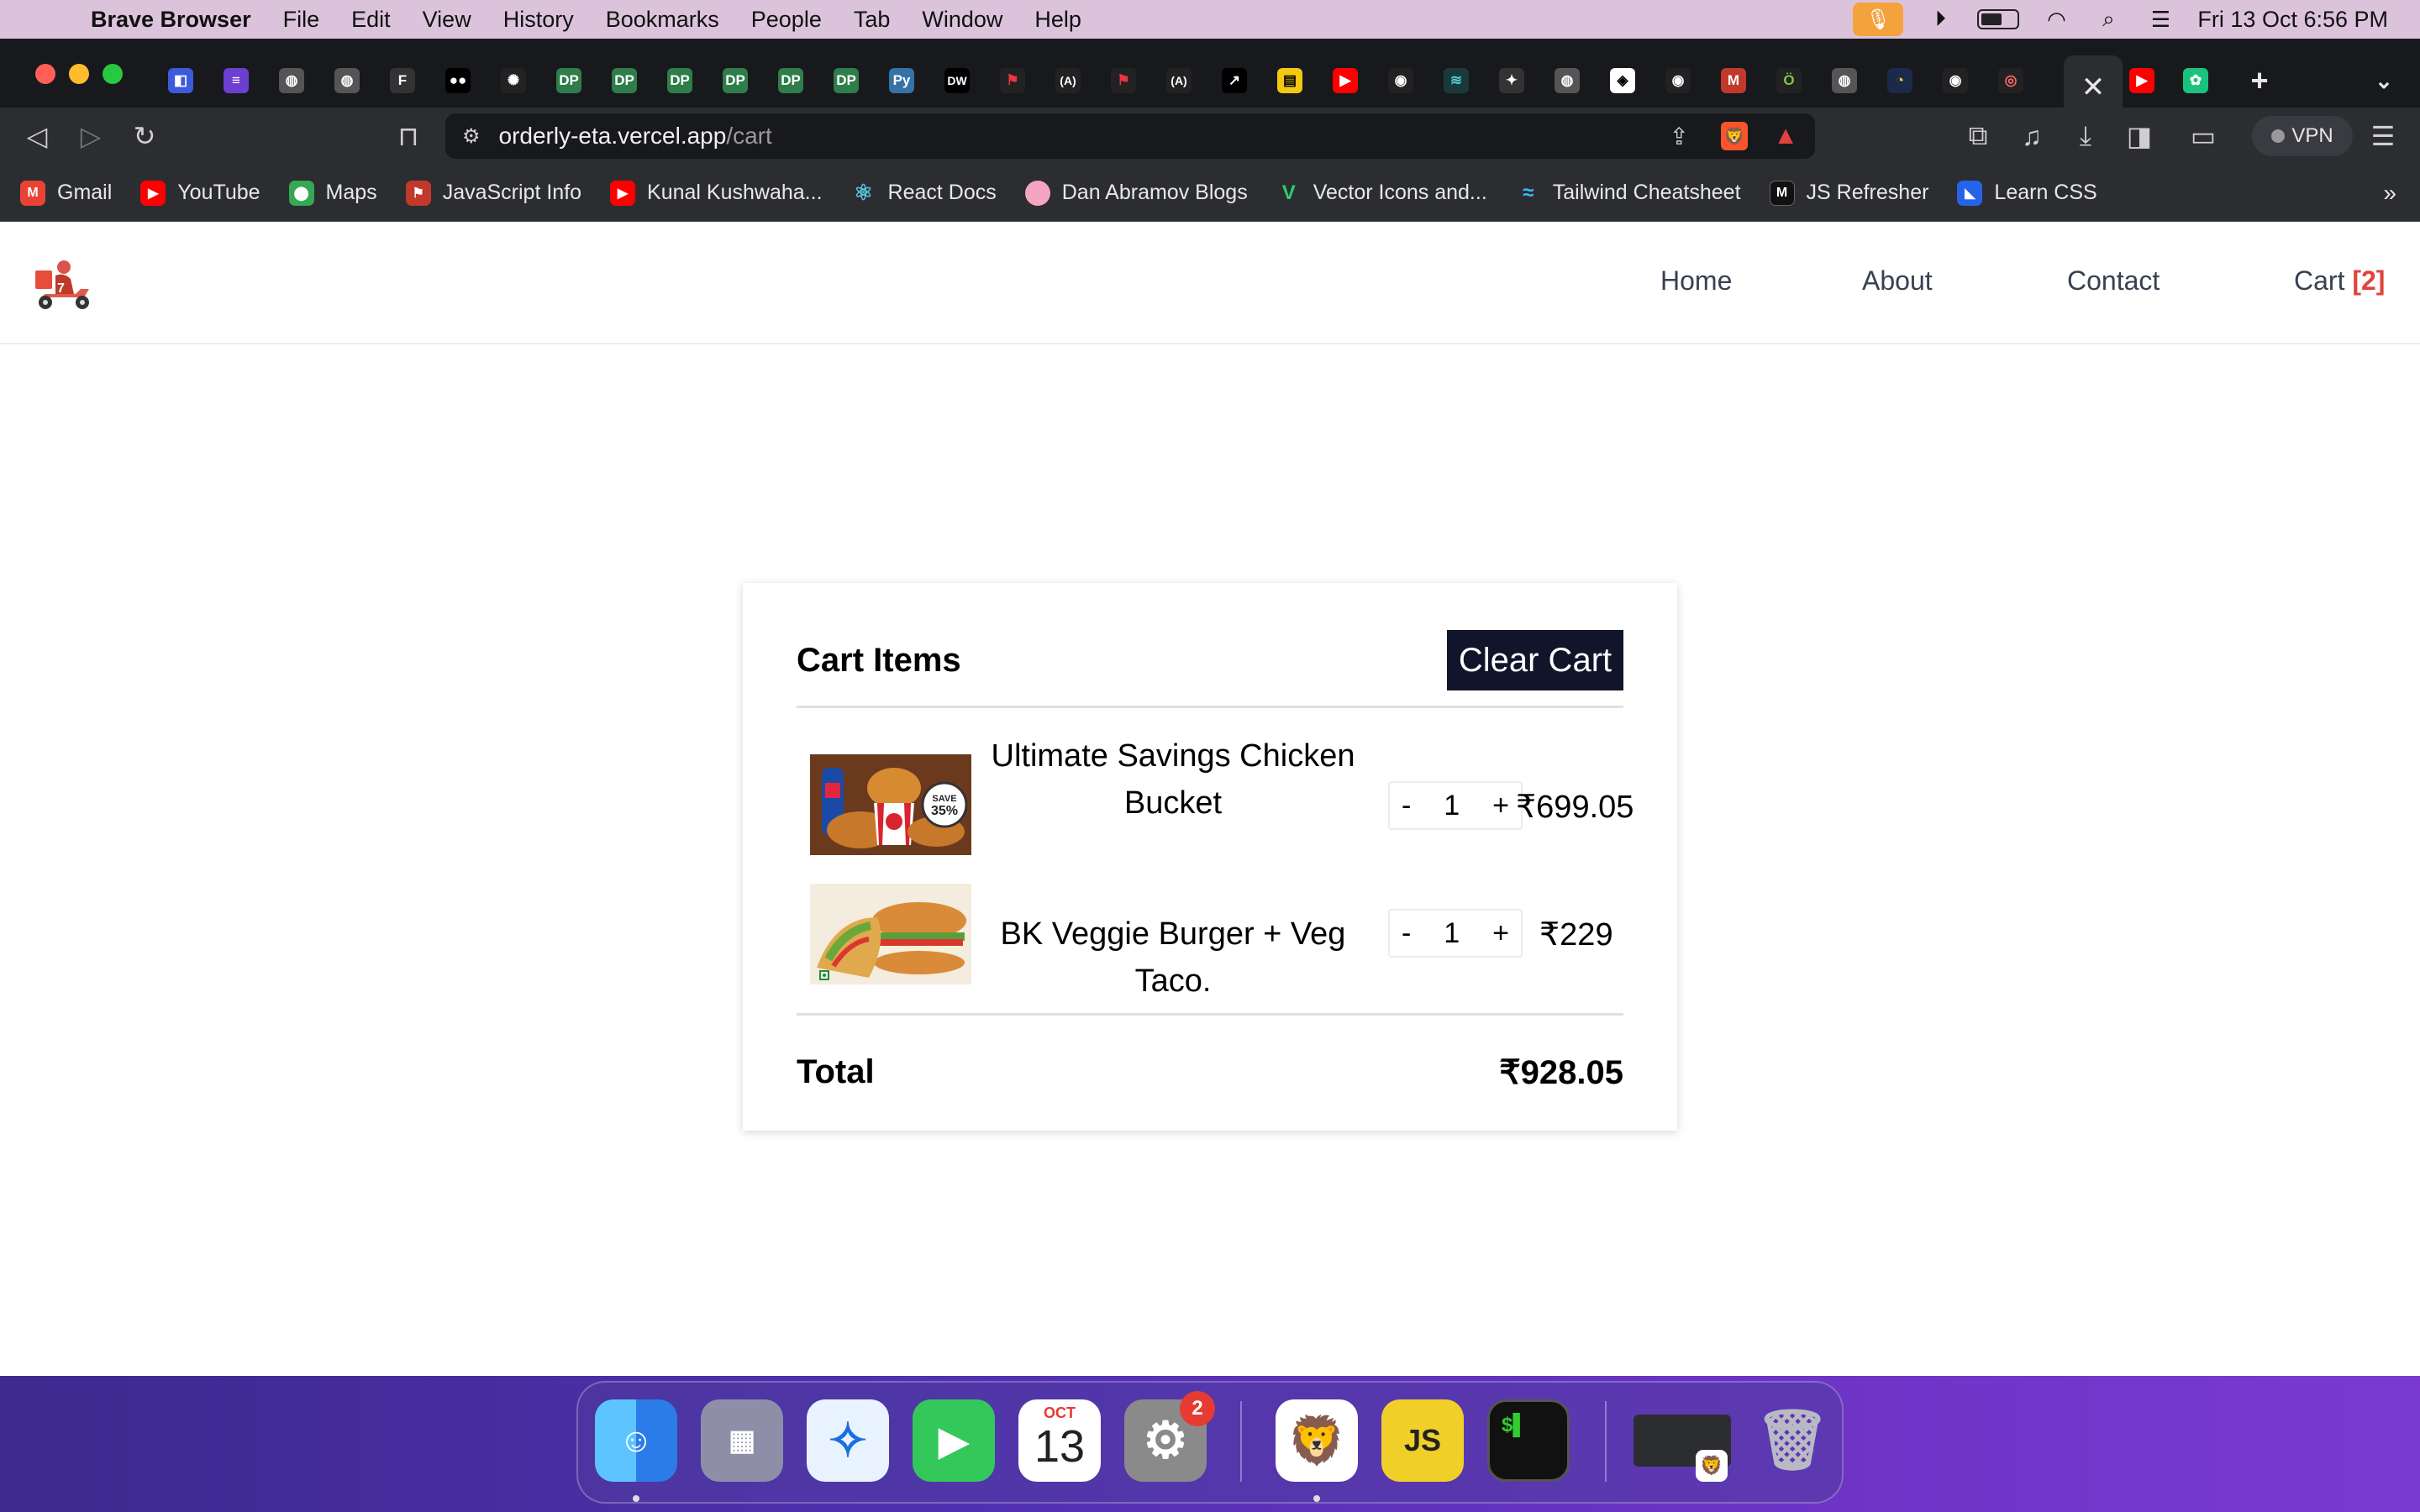 This screenshot has height=1512, width=2420. Describe the element at coordinates (1289, 80) in the screenshot. I see `tab-favicon-icon: ▤` at that location.